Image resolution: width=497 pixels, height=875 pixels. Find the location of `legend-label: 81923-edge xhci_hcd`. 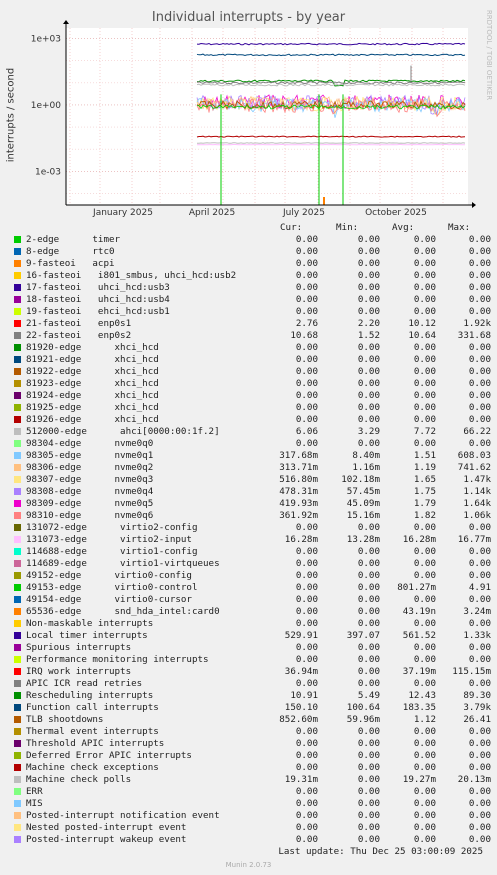

legend-label: 81923-edge xhci_hcd is located at coordinates (92, 383).